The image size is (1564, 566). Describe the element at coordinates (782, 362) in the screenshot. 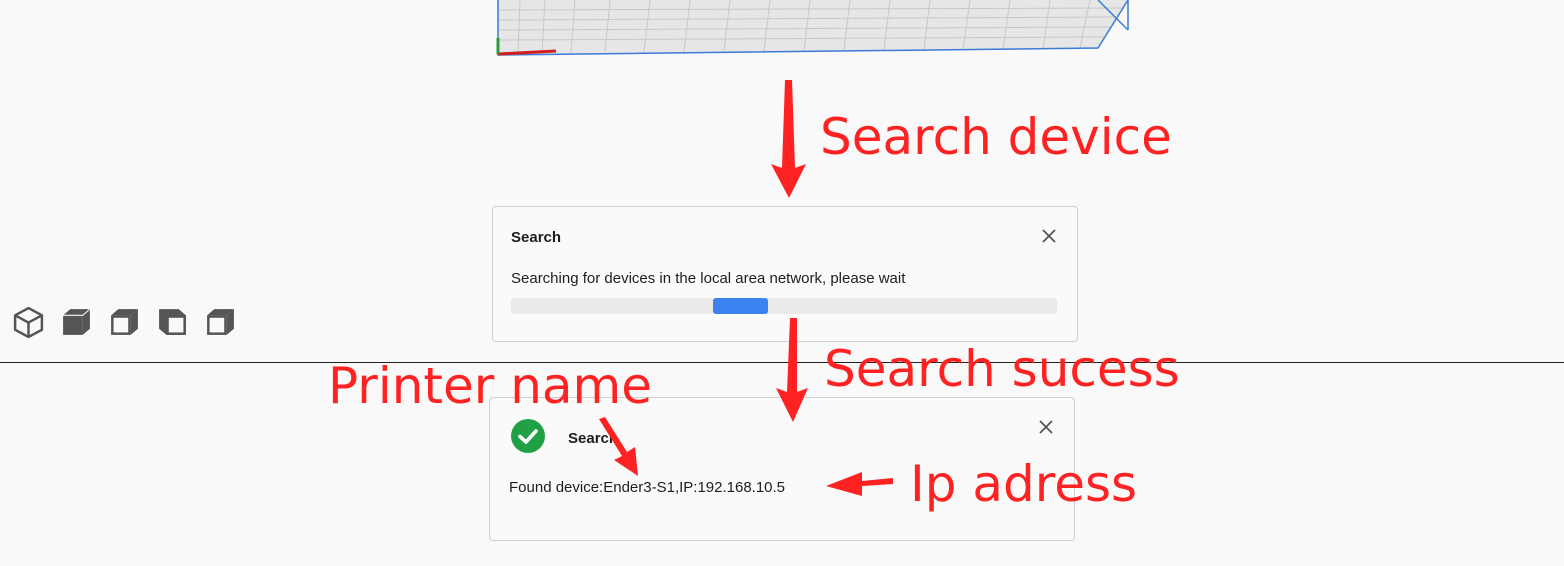

I see `section-divider` at that location.